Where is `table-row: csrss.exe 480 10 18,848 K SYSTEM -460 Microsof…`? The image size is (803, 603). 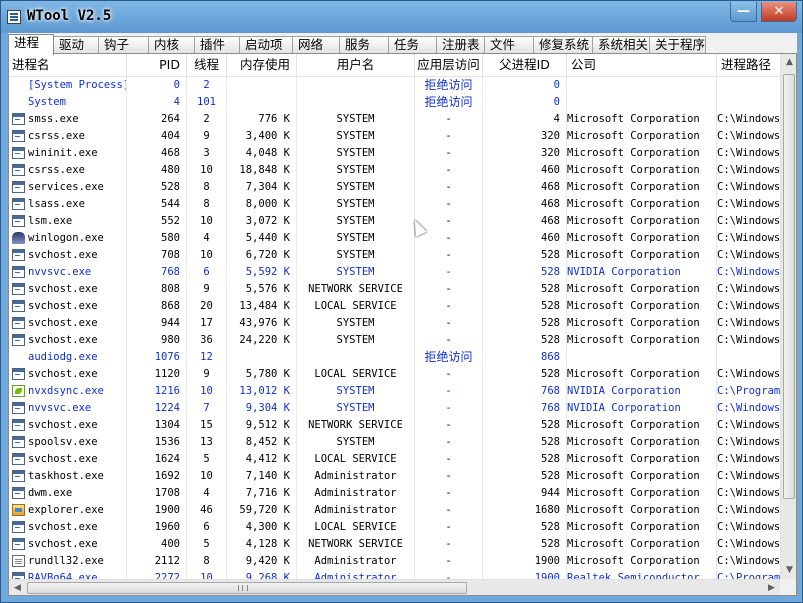
table-row: csrss.exe 480 10 18,848 K SYSTEM -460 Microsof… is located at coordinates (402, 170).